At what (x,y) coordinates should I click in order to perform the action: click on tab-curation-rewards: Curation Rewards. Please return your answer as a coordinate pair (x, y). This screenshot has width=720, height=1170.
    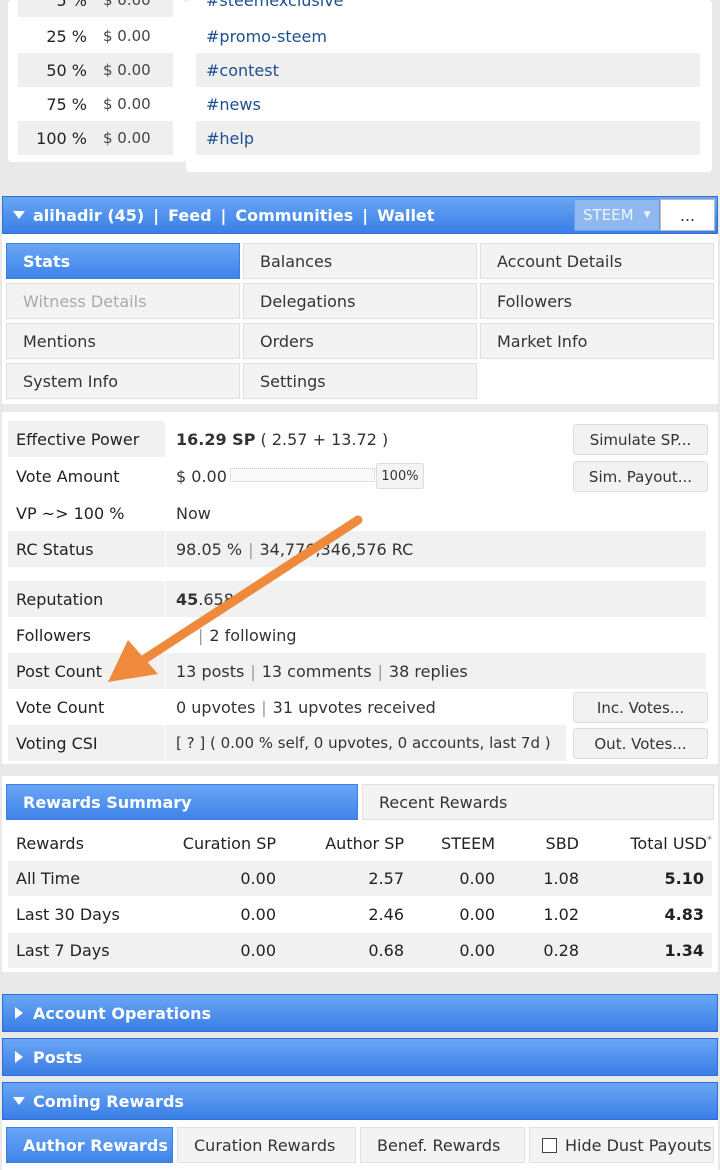
    Looking at the image, I should click on (266, 1145).